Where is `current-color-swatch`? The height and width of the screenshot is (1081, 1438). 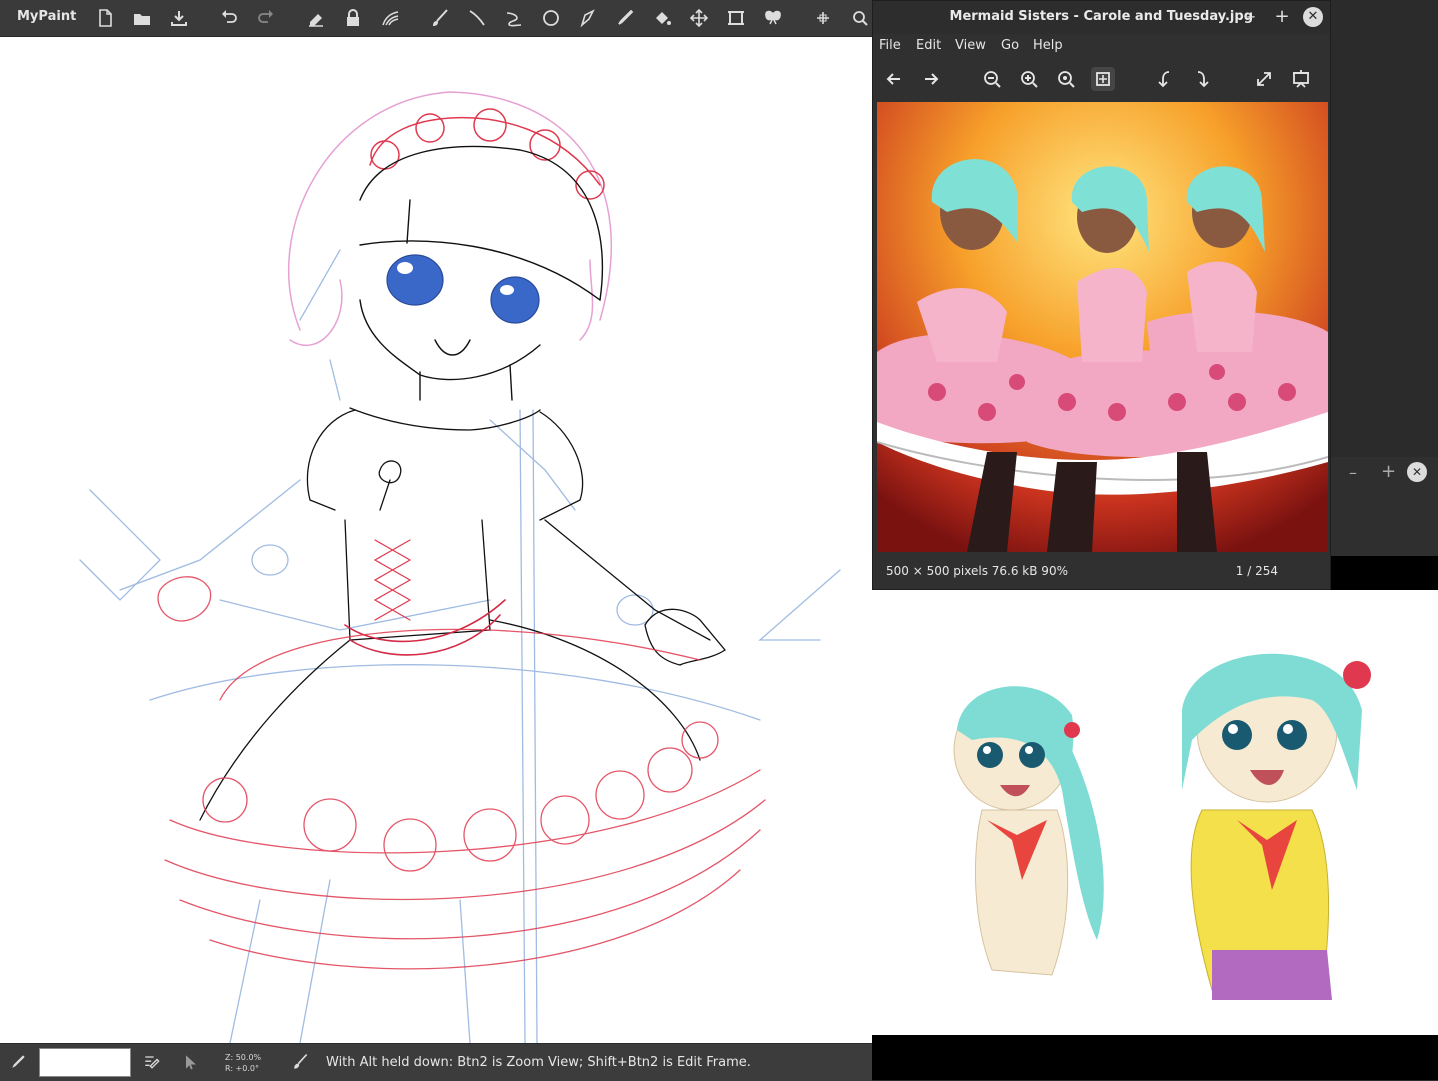 current-color-swatch is located at coordinates (85, 1062).